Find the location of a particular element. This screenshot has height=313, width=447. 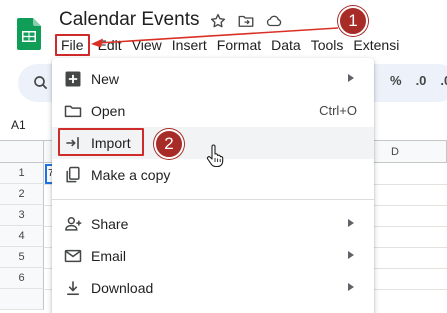

open-shortcut: Ctrl+O is located at coordinates (338, 110).